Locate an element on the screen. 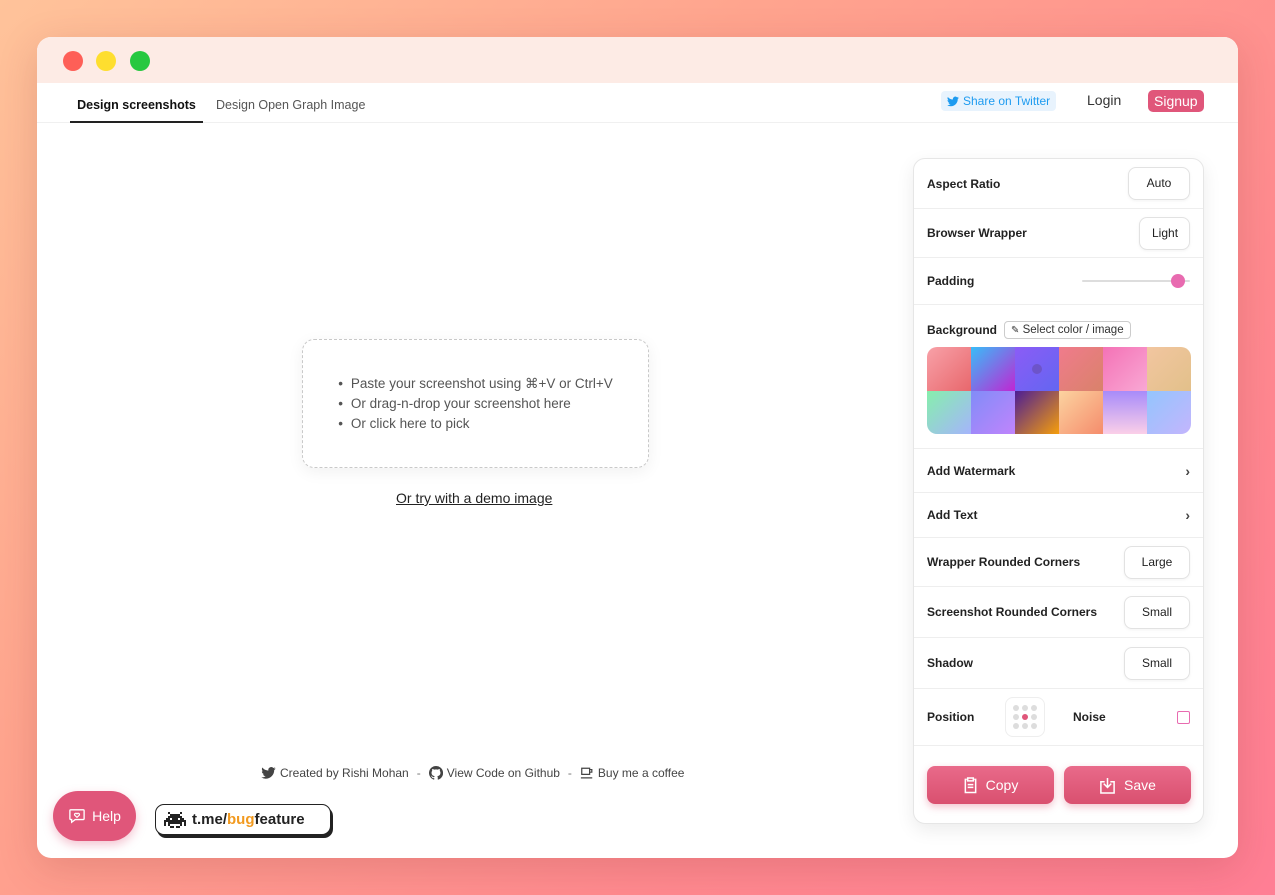  save-label: Save is located at coordinates (1140, 785).